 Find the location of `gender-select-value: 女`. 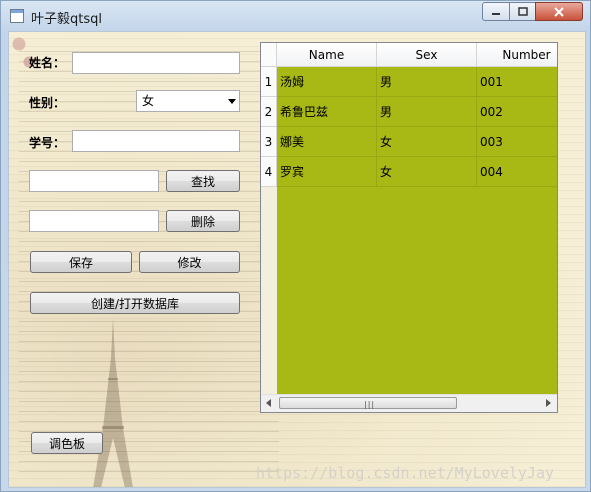

gender-select-value: 女 is located at coordinates (148, 101).